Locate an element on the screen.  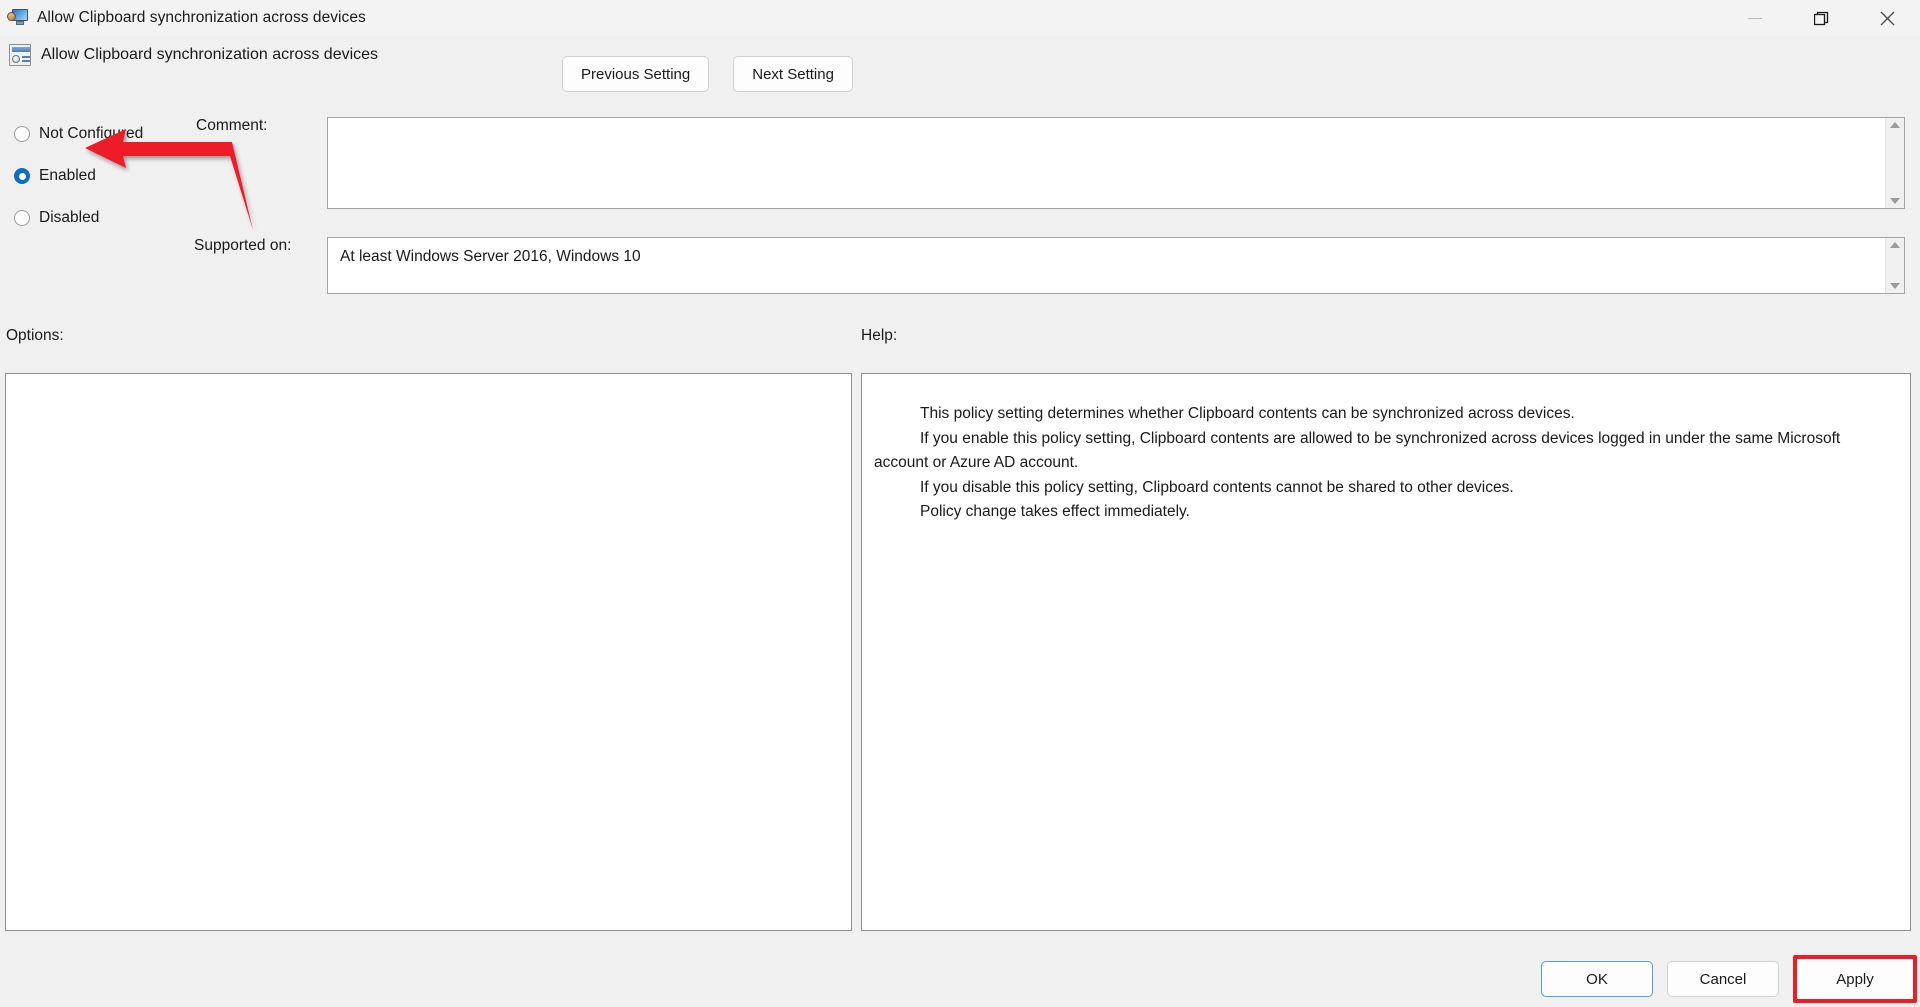
supported-on-value: At least Windows Server 2016, Windows 10 is located at coordinates (490, 256).